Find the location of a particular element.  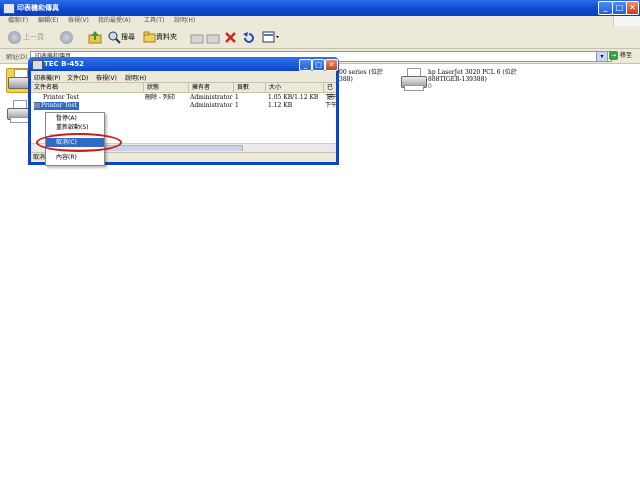

dialog-close-button: ✕ is located at coordinates (331, 65).